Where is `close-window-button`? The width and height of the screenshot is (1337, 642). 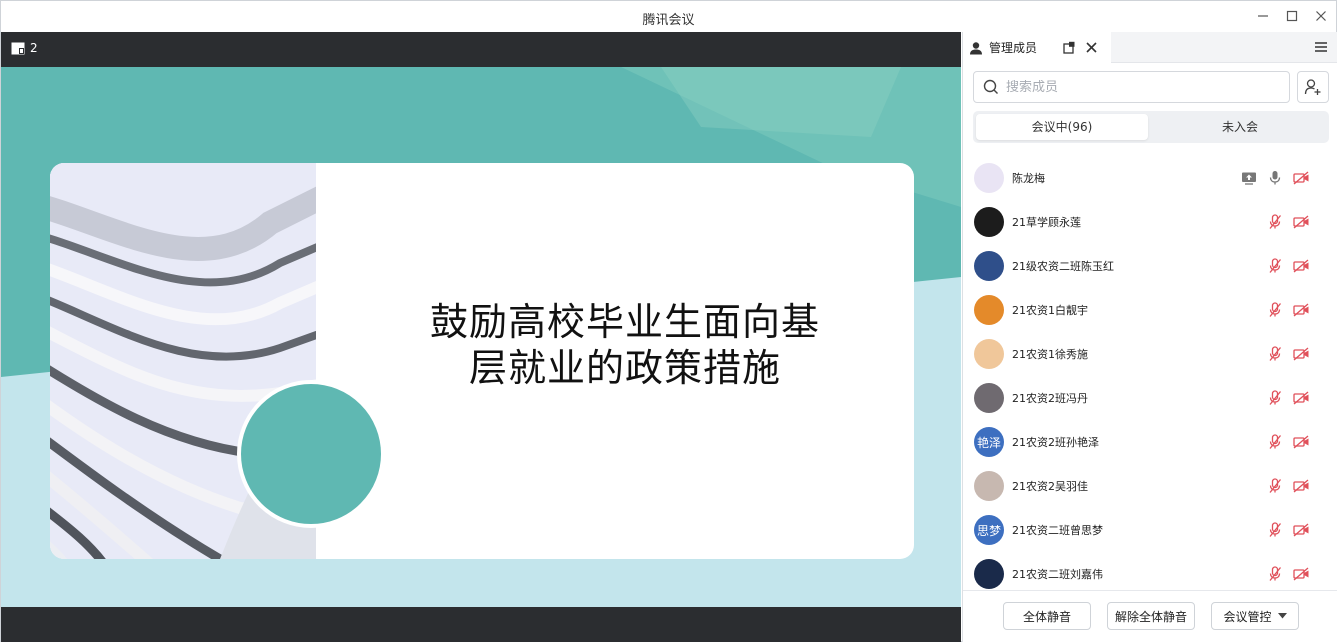 close-window-button is located at coordinates (1321, 16).